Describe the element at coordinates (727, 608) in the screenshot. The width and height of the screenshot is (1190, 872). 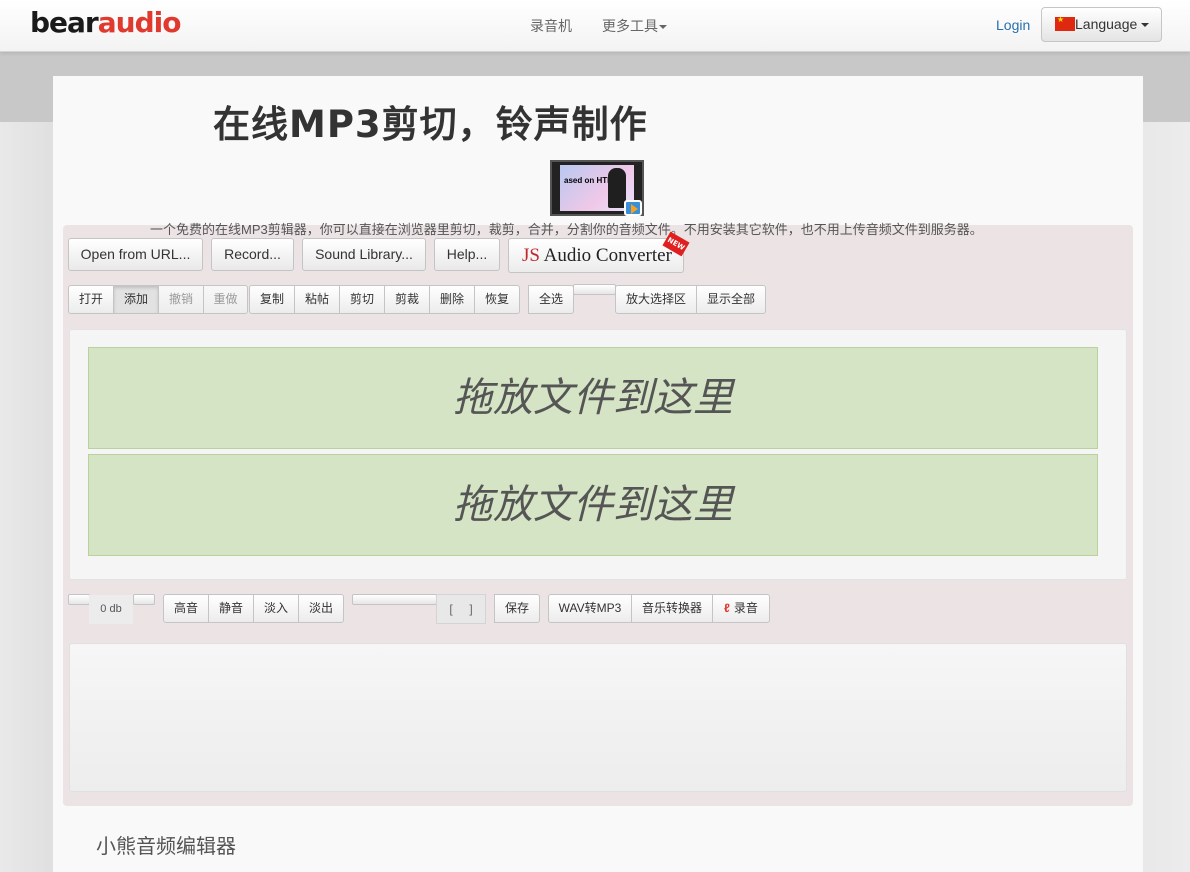
I see `record-icon: ℓ` at that location.